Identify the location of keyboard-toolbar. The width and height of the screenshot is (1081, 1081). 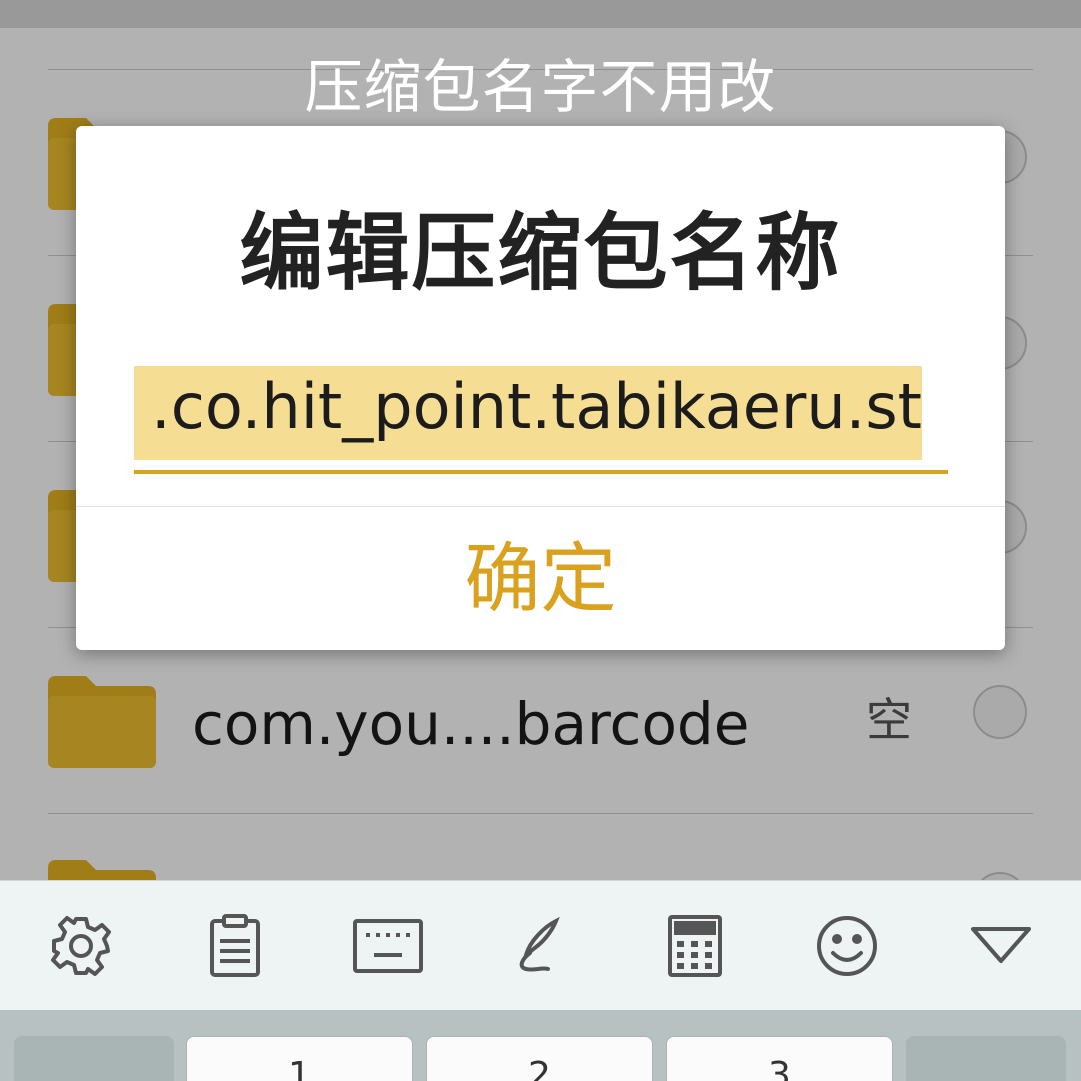
(540, 945).